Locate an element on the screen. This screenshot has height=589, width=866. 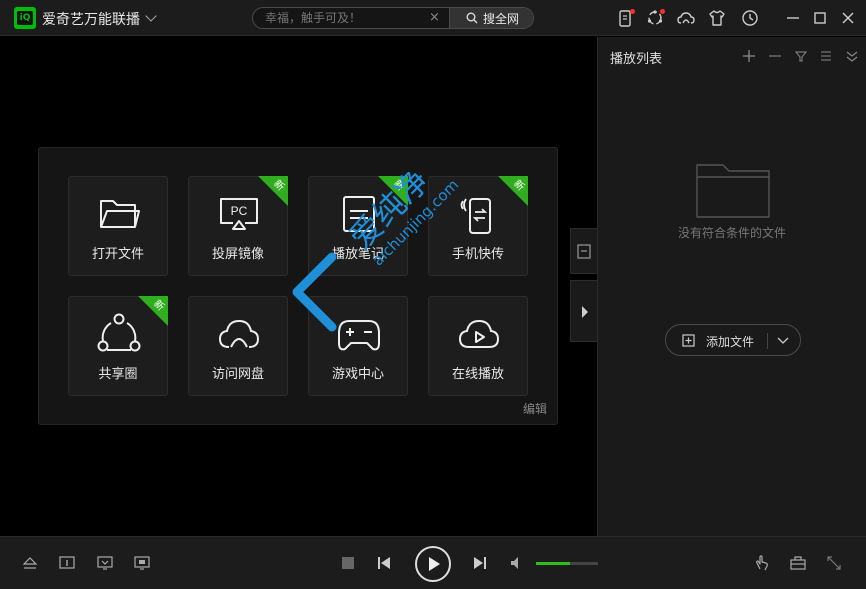
cloud-toolbar-icon is located at coordinates (686, 18).